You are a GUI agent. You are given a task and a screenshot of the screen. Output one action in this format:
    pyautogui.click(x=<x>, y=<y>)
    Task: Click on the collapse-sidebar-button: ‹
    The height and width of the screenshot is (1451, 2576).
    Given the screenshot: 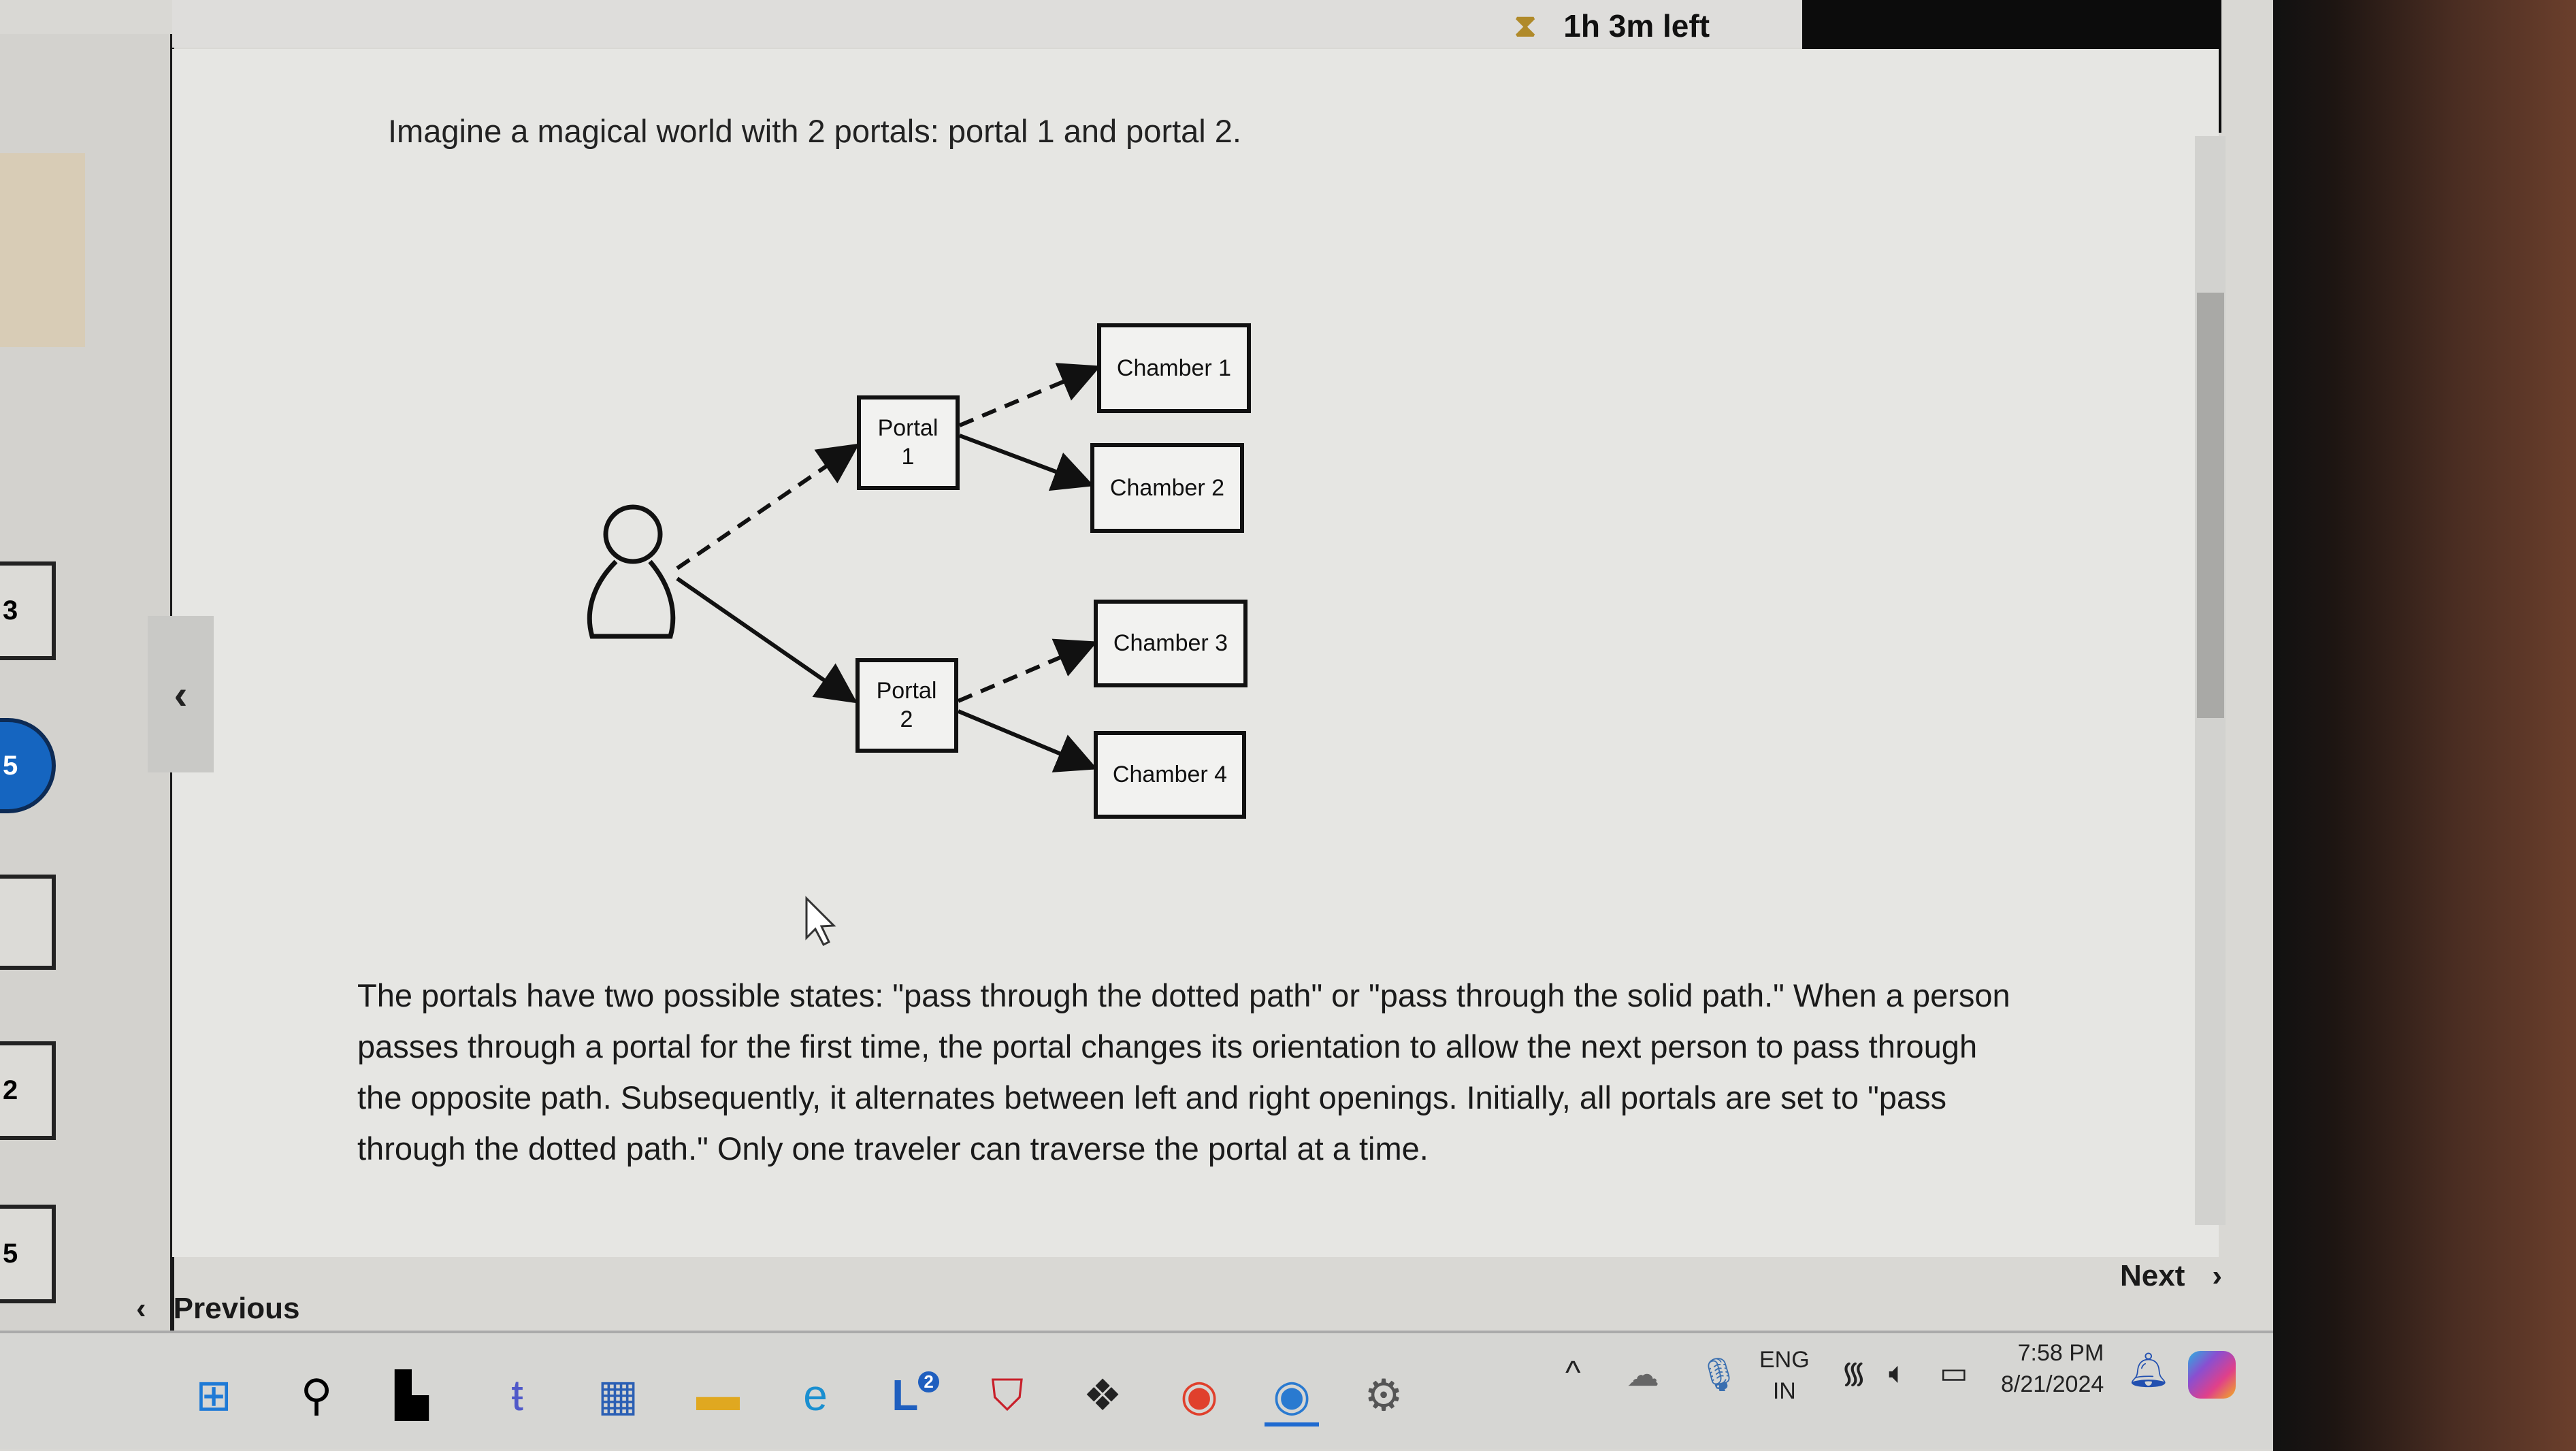 What is the action you would take?
    pyautogui.click(x=181, y=694)
    